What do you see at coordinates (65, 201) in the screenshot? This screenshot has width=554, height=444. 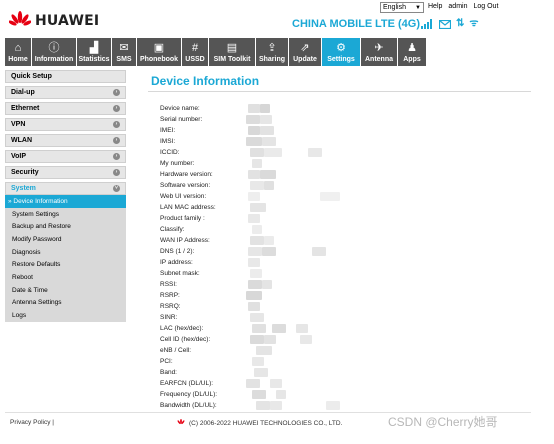 I see `sidebar-item-device-information: » Device Information` at bounding box center [65, 201].